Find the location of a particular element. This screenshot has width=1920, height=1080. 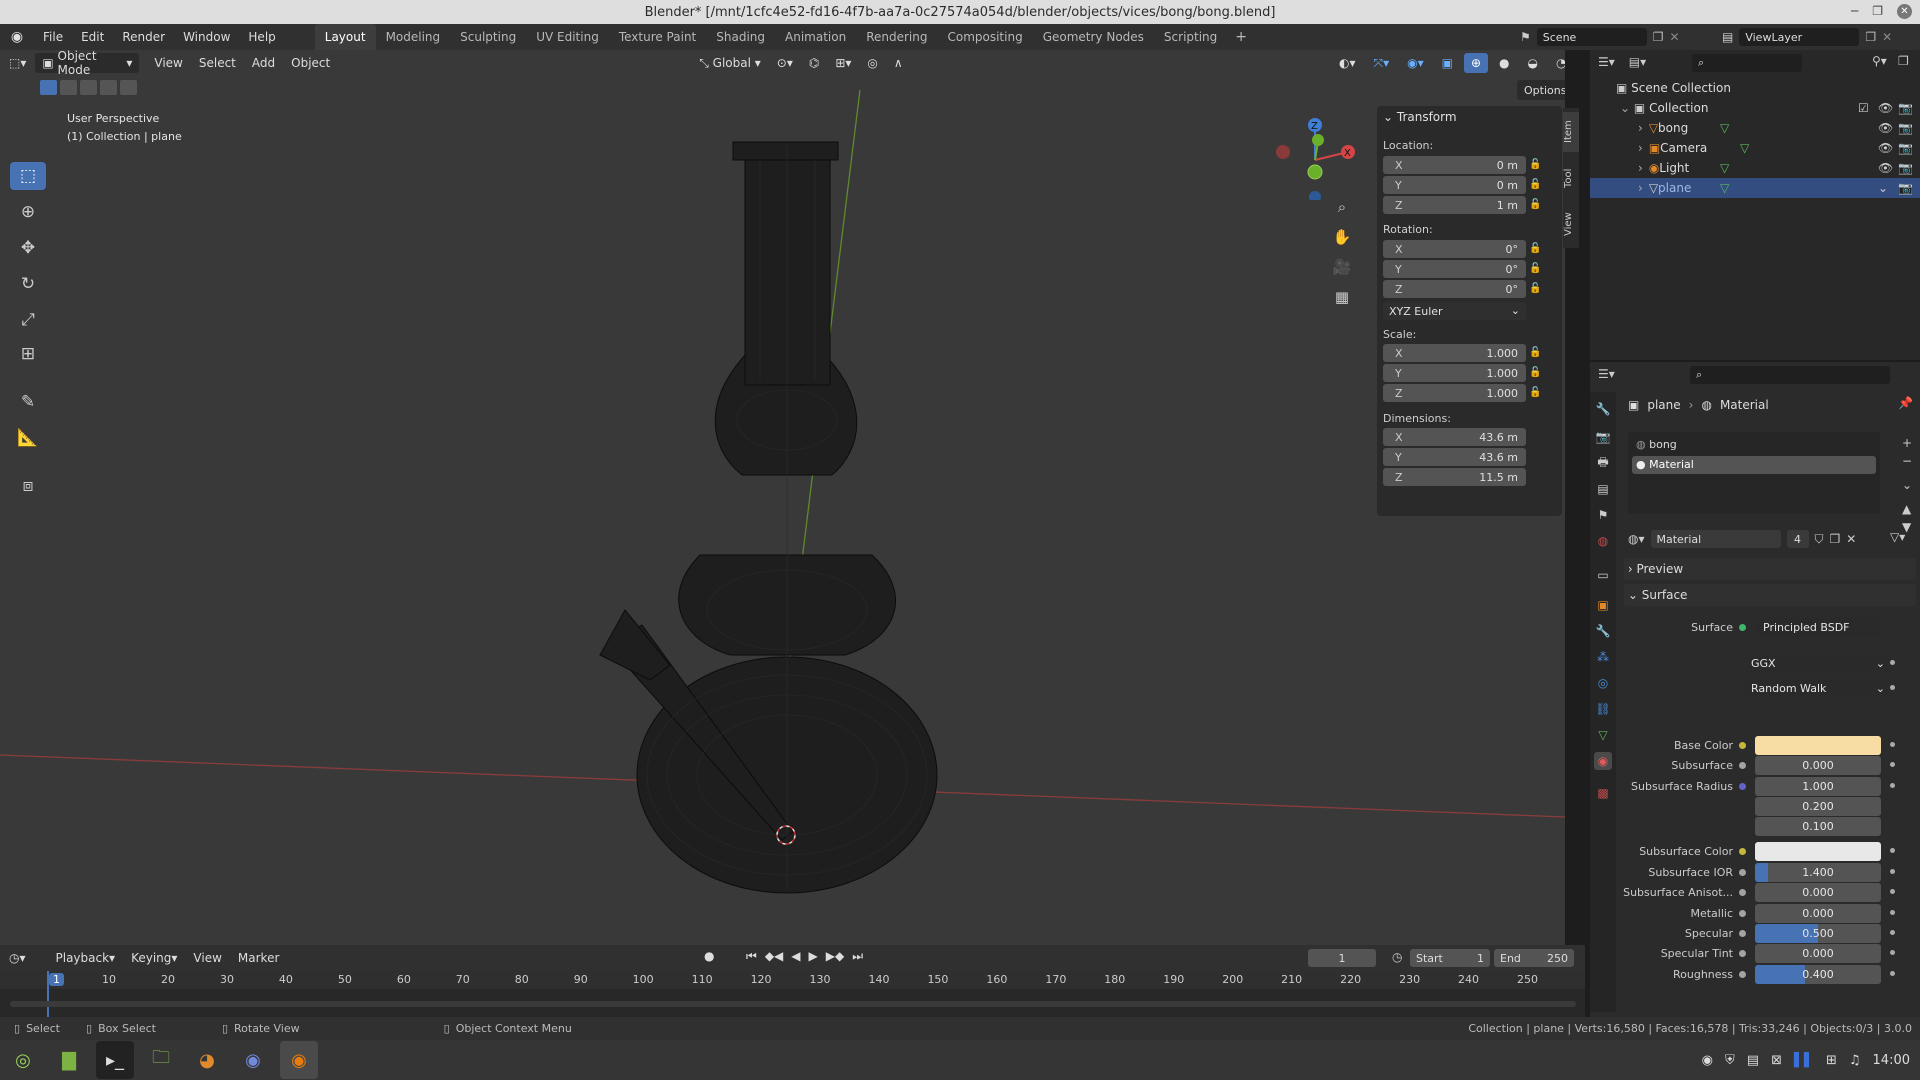

move-icon: ✥ is located at coordinates (28, 248).